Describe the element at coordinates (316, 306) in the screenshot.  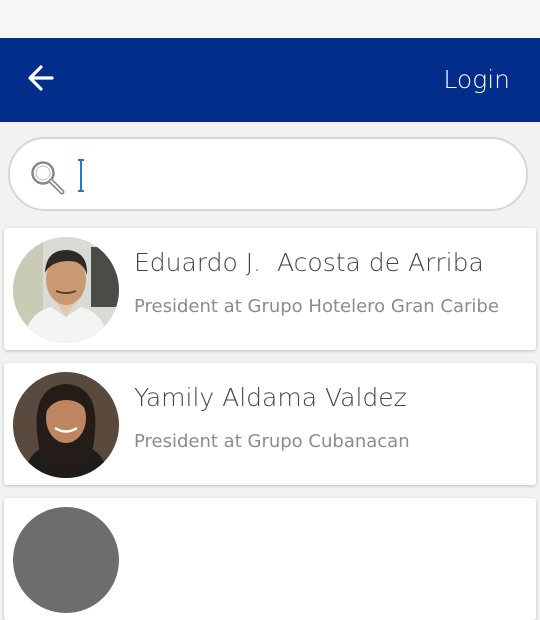
I see `person-role: President at Grupo Hotelero Gran Caribe` at that location.